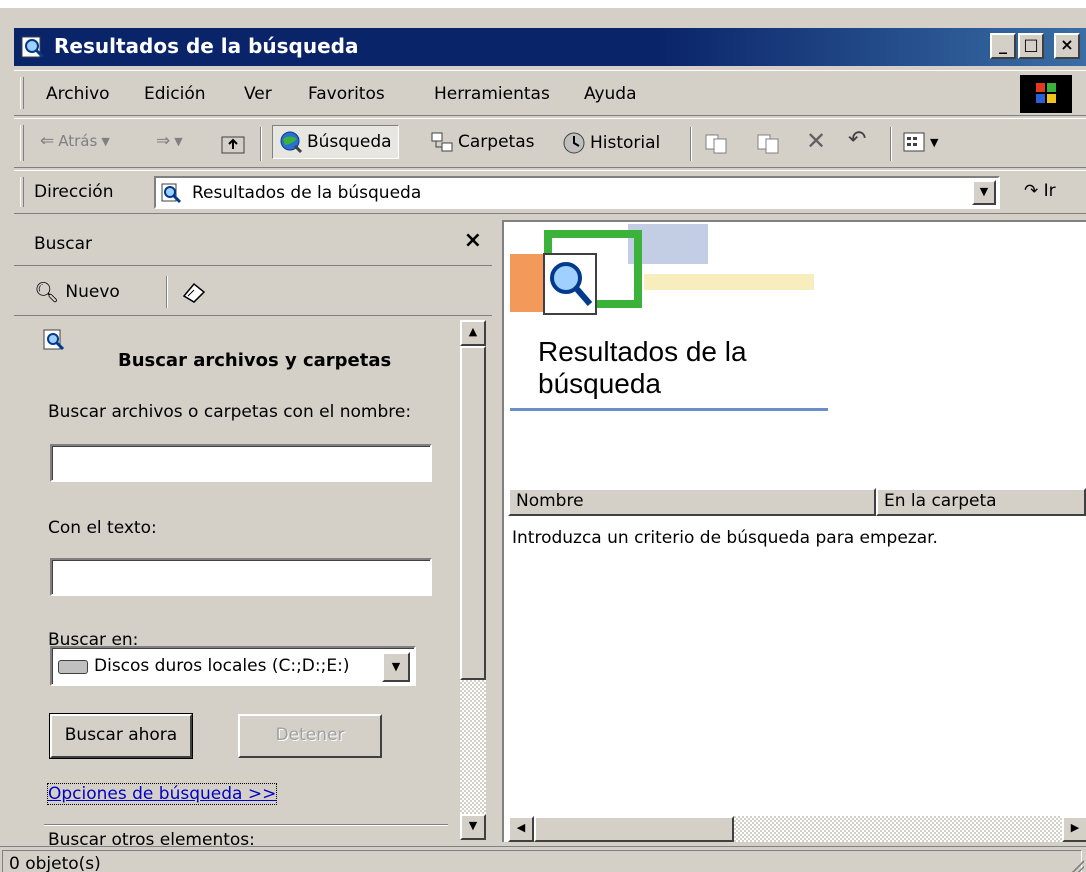  What do you see at coordinates (22, 93) in the screenshot?
I see `menubar-grip` at bounding box center [22, 93].